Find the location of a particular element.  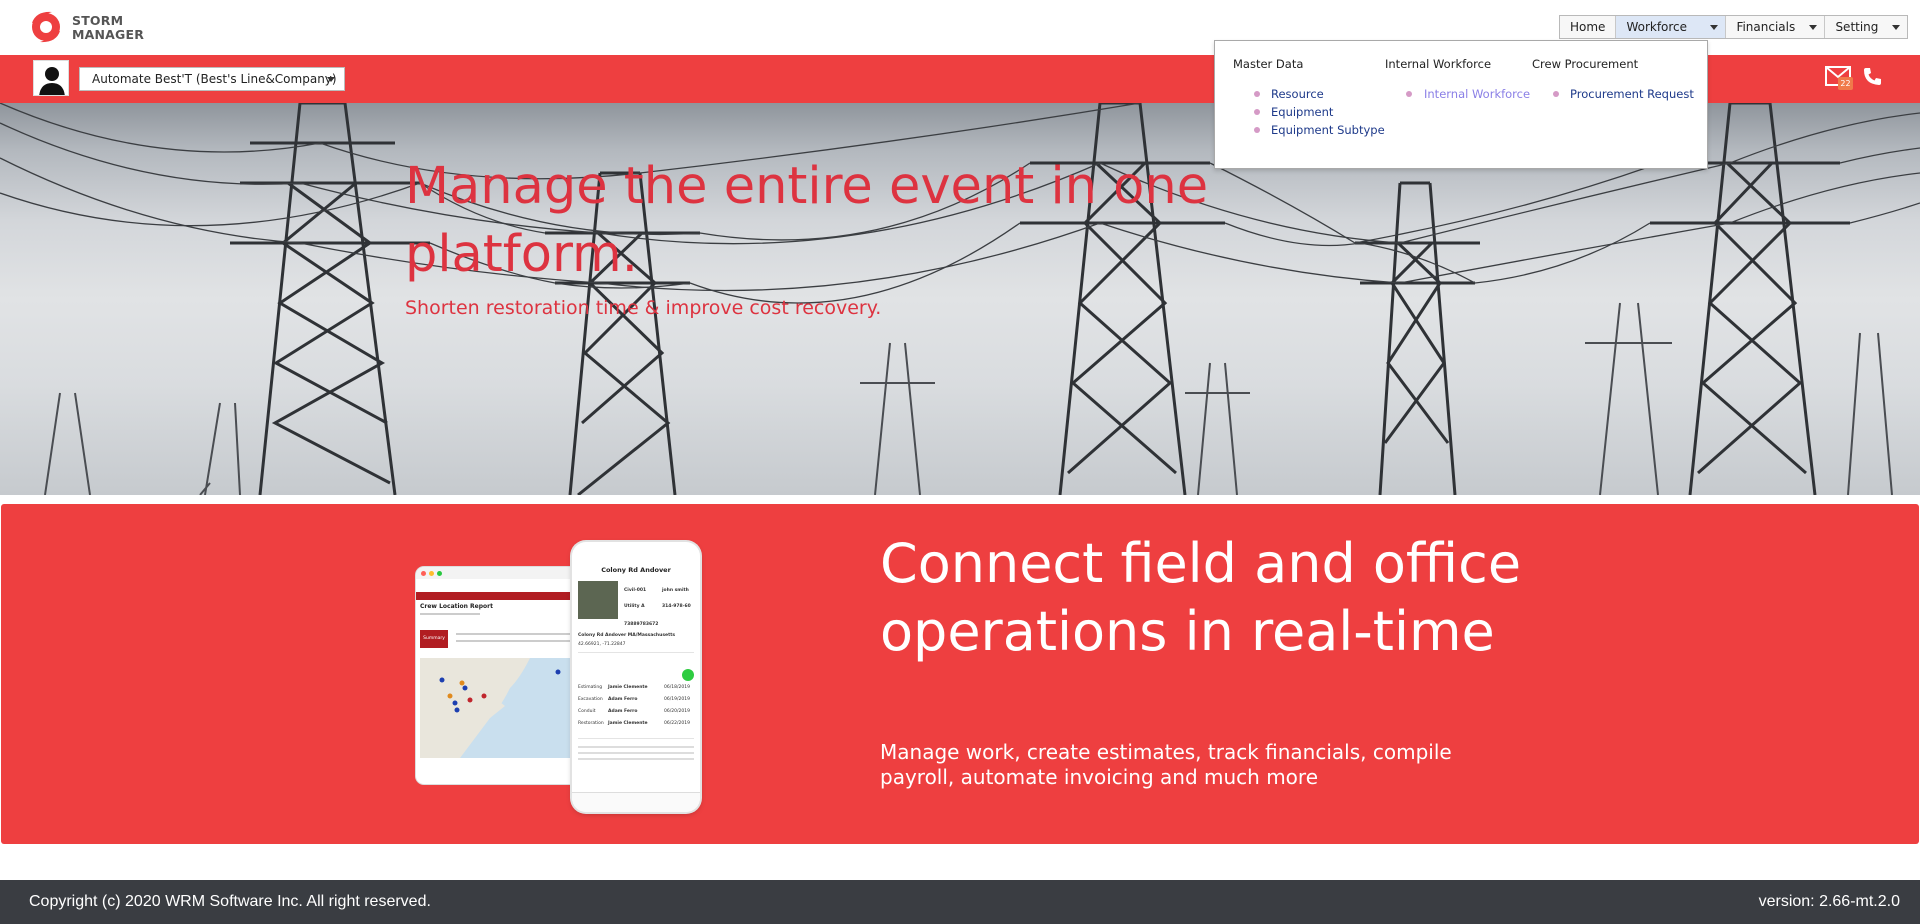

phone-tab-bar is located at coordinates (636, 802).